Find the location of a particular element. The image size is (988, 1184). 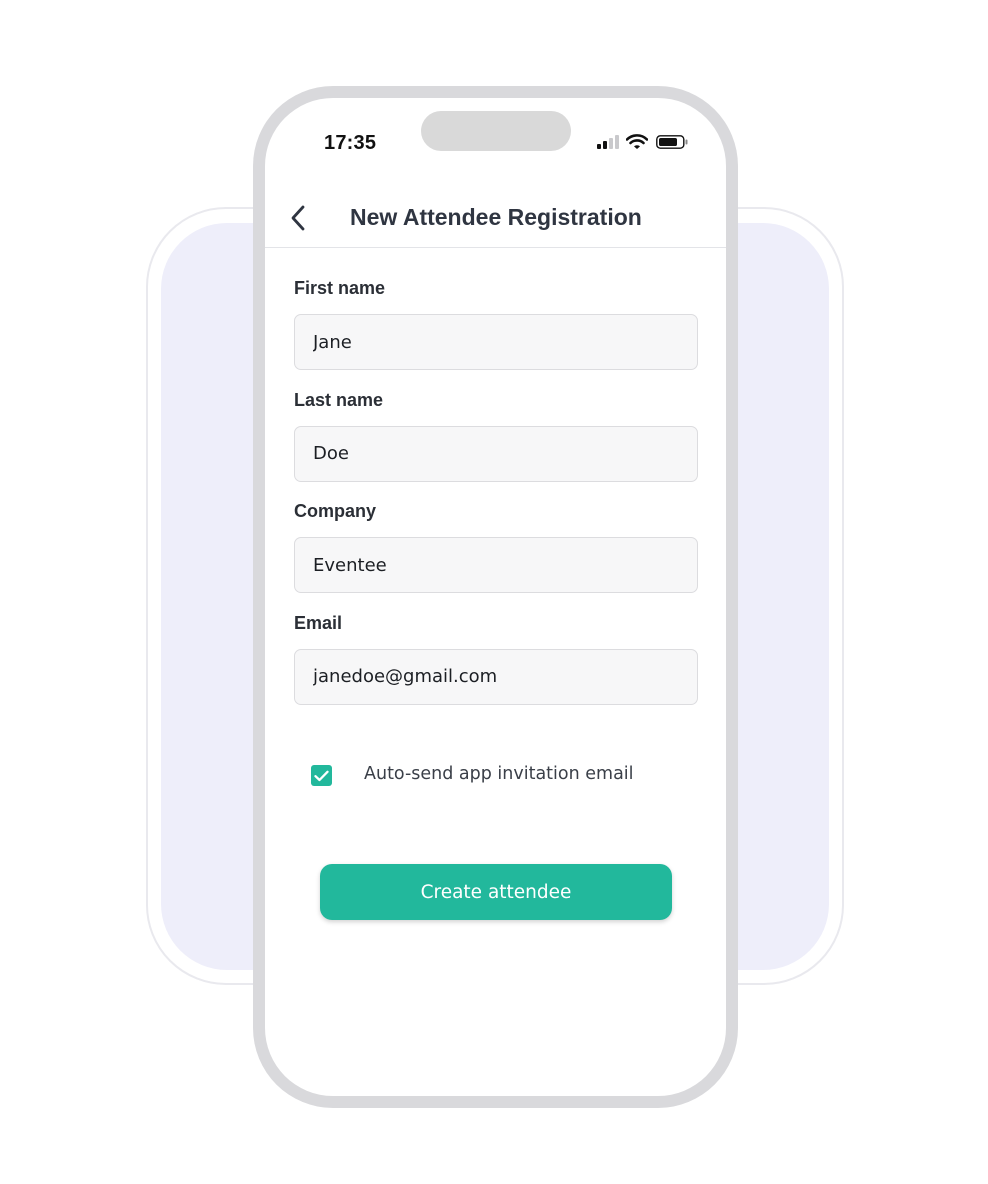

status-icons is located at coordinates (646, 142).